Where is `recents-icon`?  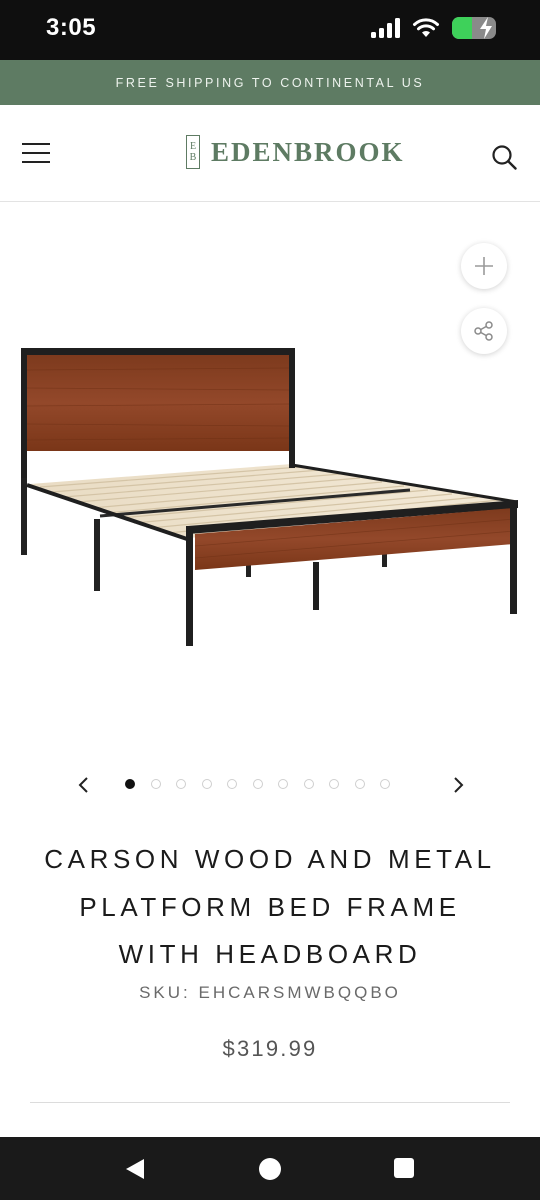 recents-icon is located at coordinates (404, 1168).